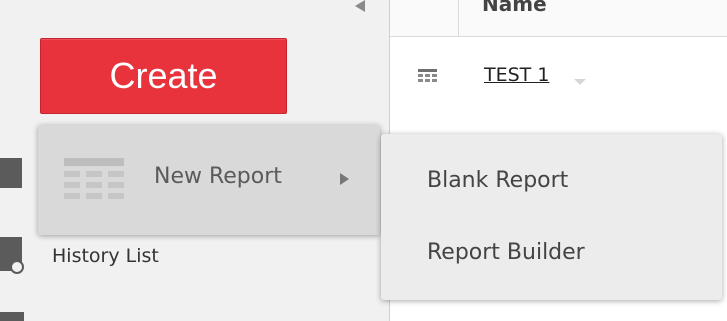 This screenshot has width=727, height=321. What do you see at coordinates (12, 316) in the screenshot?
I see `sidebar-item-icon` at bounding box center [12, 316].